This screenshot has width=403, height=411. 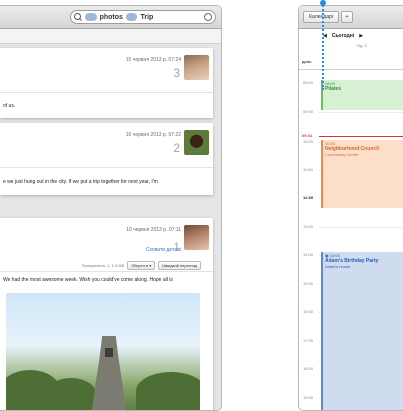 I want to click on callout-dotted-line, so click(x=323, y=46).